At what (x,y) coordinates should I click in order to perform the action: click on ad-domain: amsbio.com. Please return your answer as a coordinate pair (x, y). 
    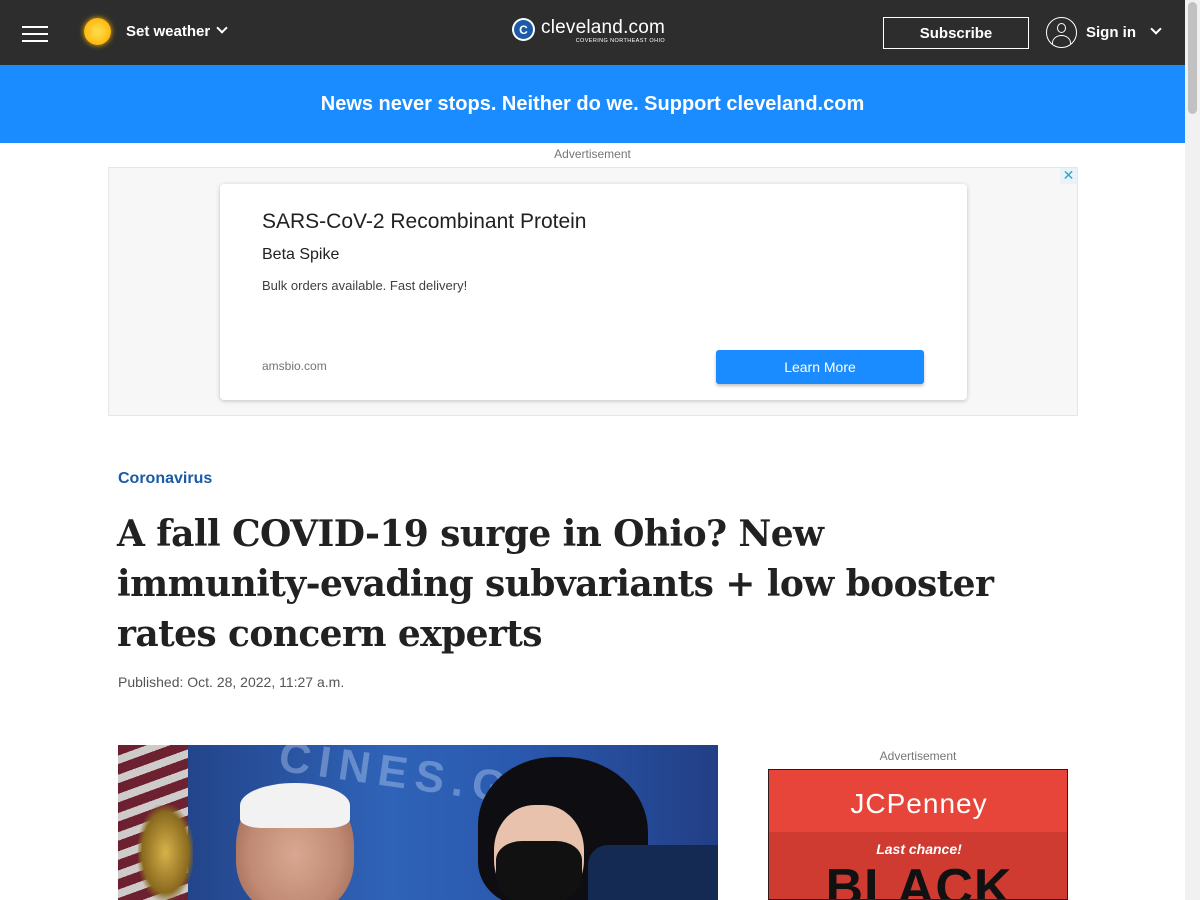
    Looking at the image, I should click on (294, 366).